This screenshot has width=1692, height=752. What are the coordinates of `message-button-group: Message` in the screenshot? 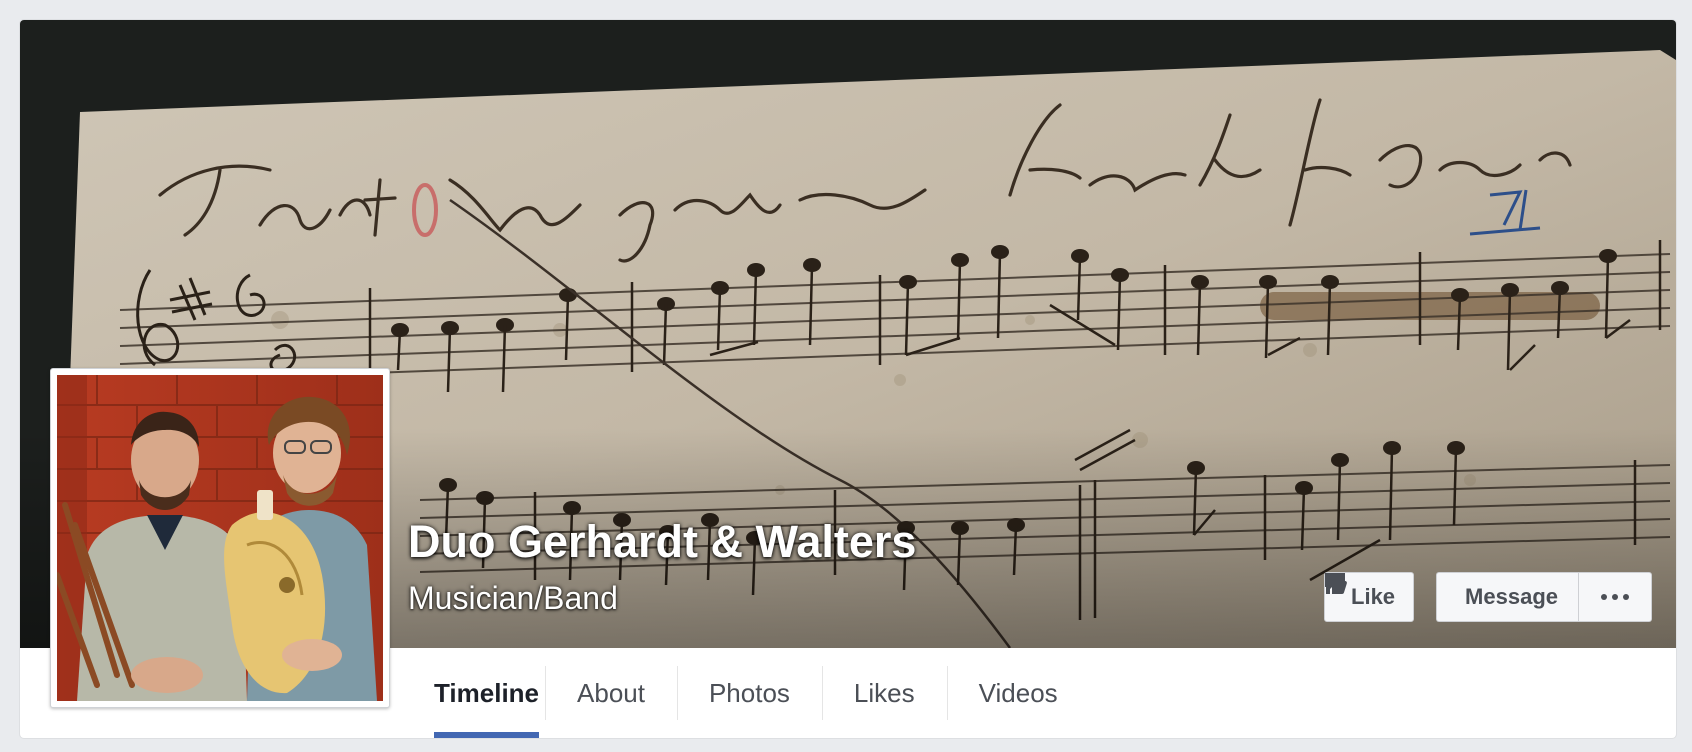 It's located at (1488, 597).